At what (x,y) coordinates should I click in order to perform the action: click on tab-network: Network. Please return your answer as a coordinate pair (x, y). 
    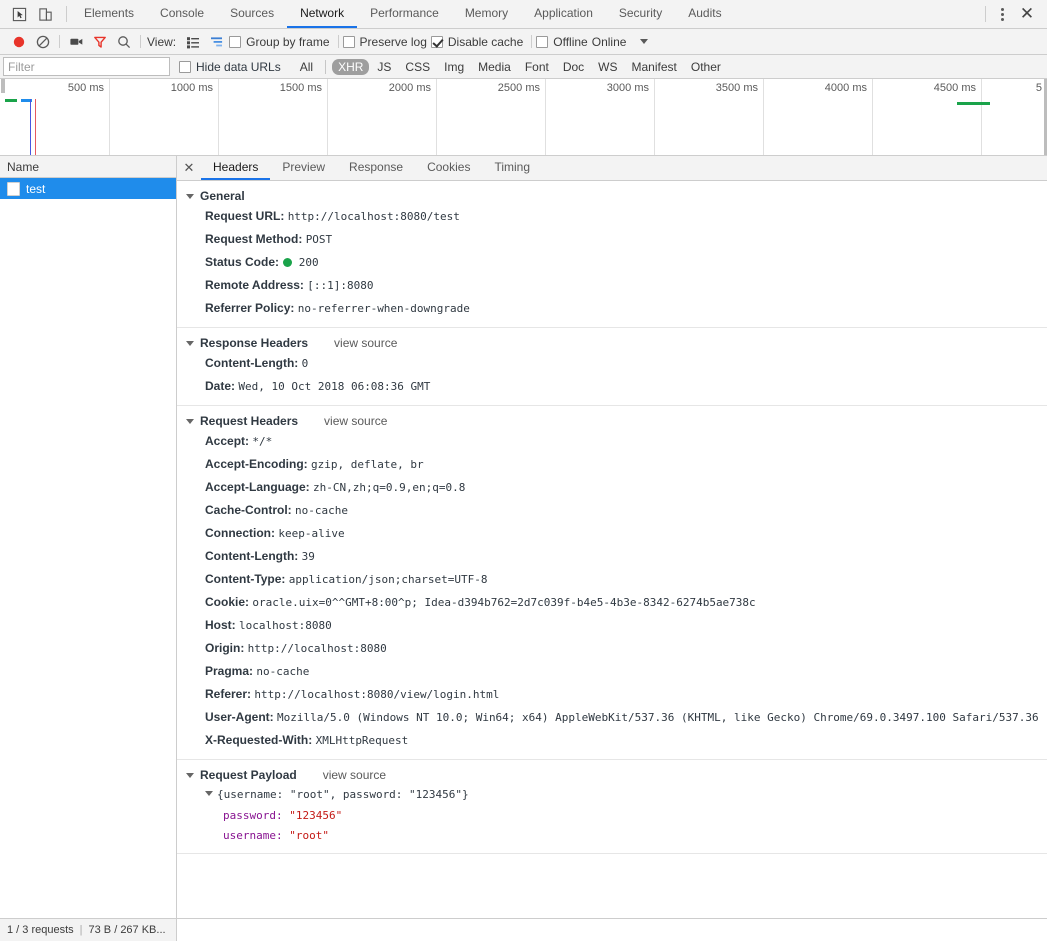
    Looking at the image, I should click on (322, 14).